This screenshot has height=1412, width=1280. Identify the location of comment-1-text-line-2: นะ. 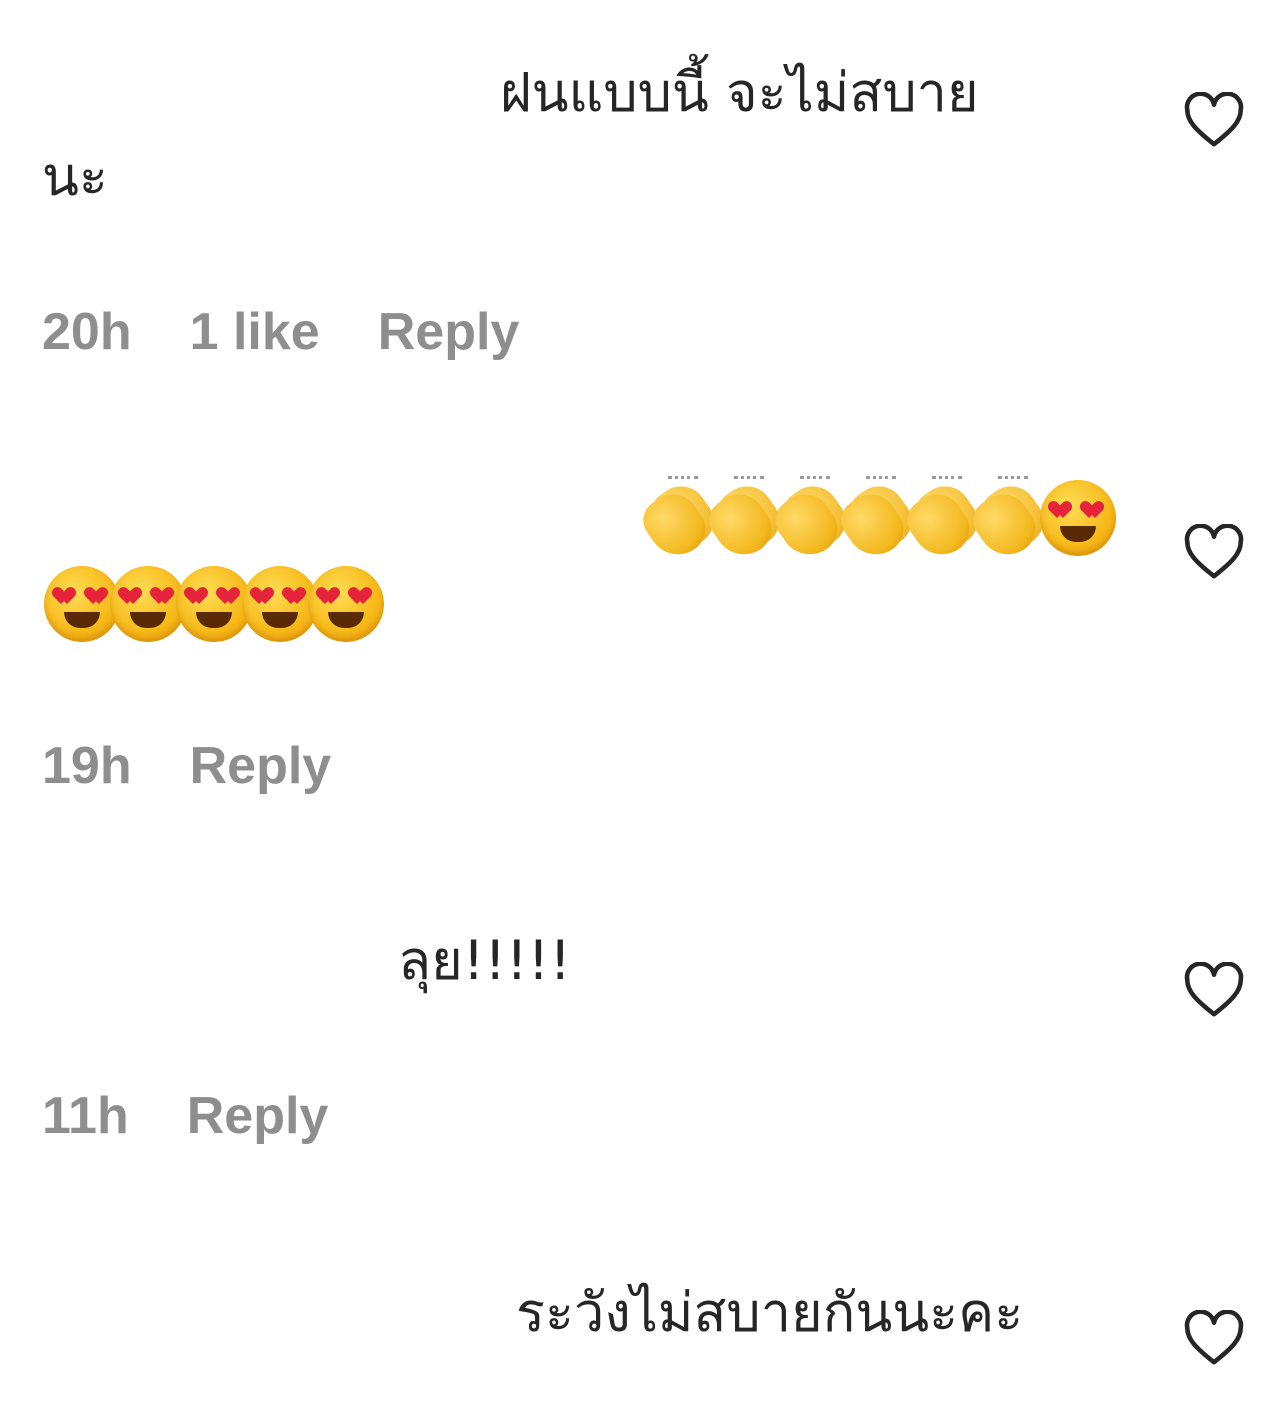
(75, 176).